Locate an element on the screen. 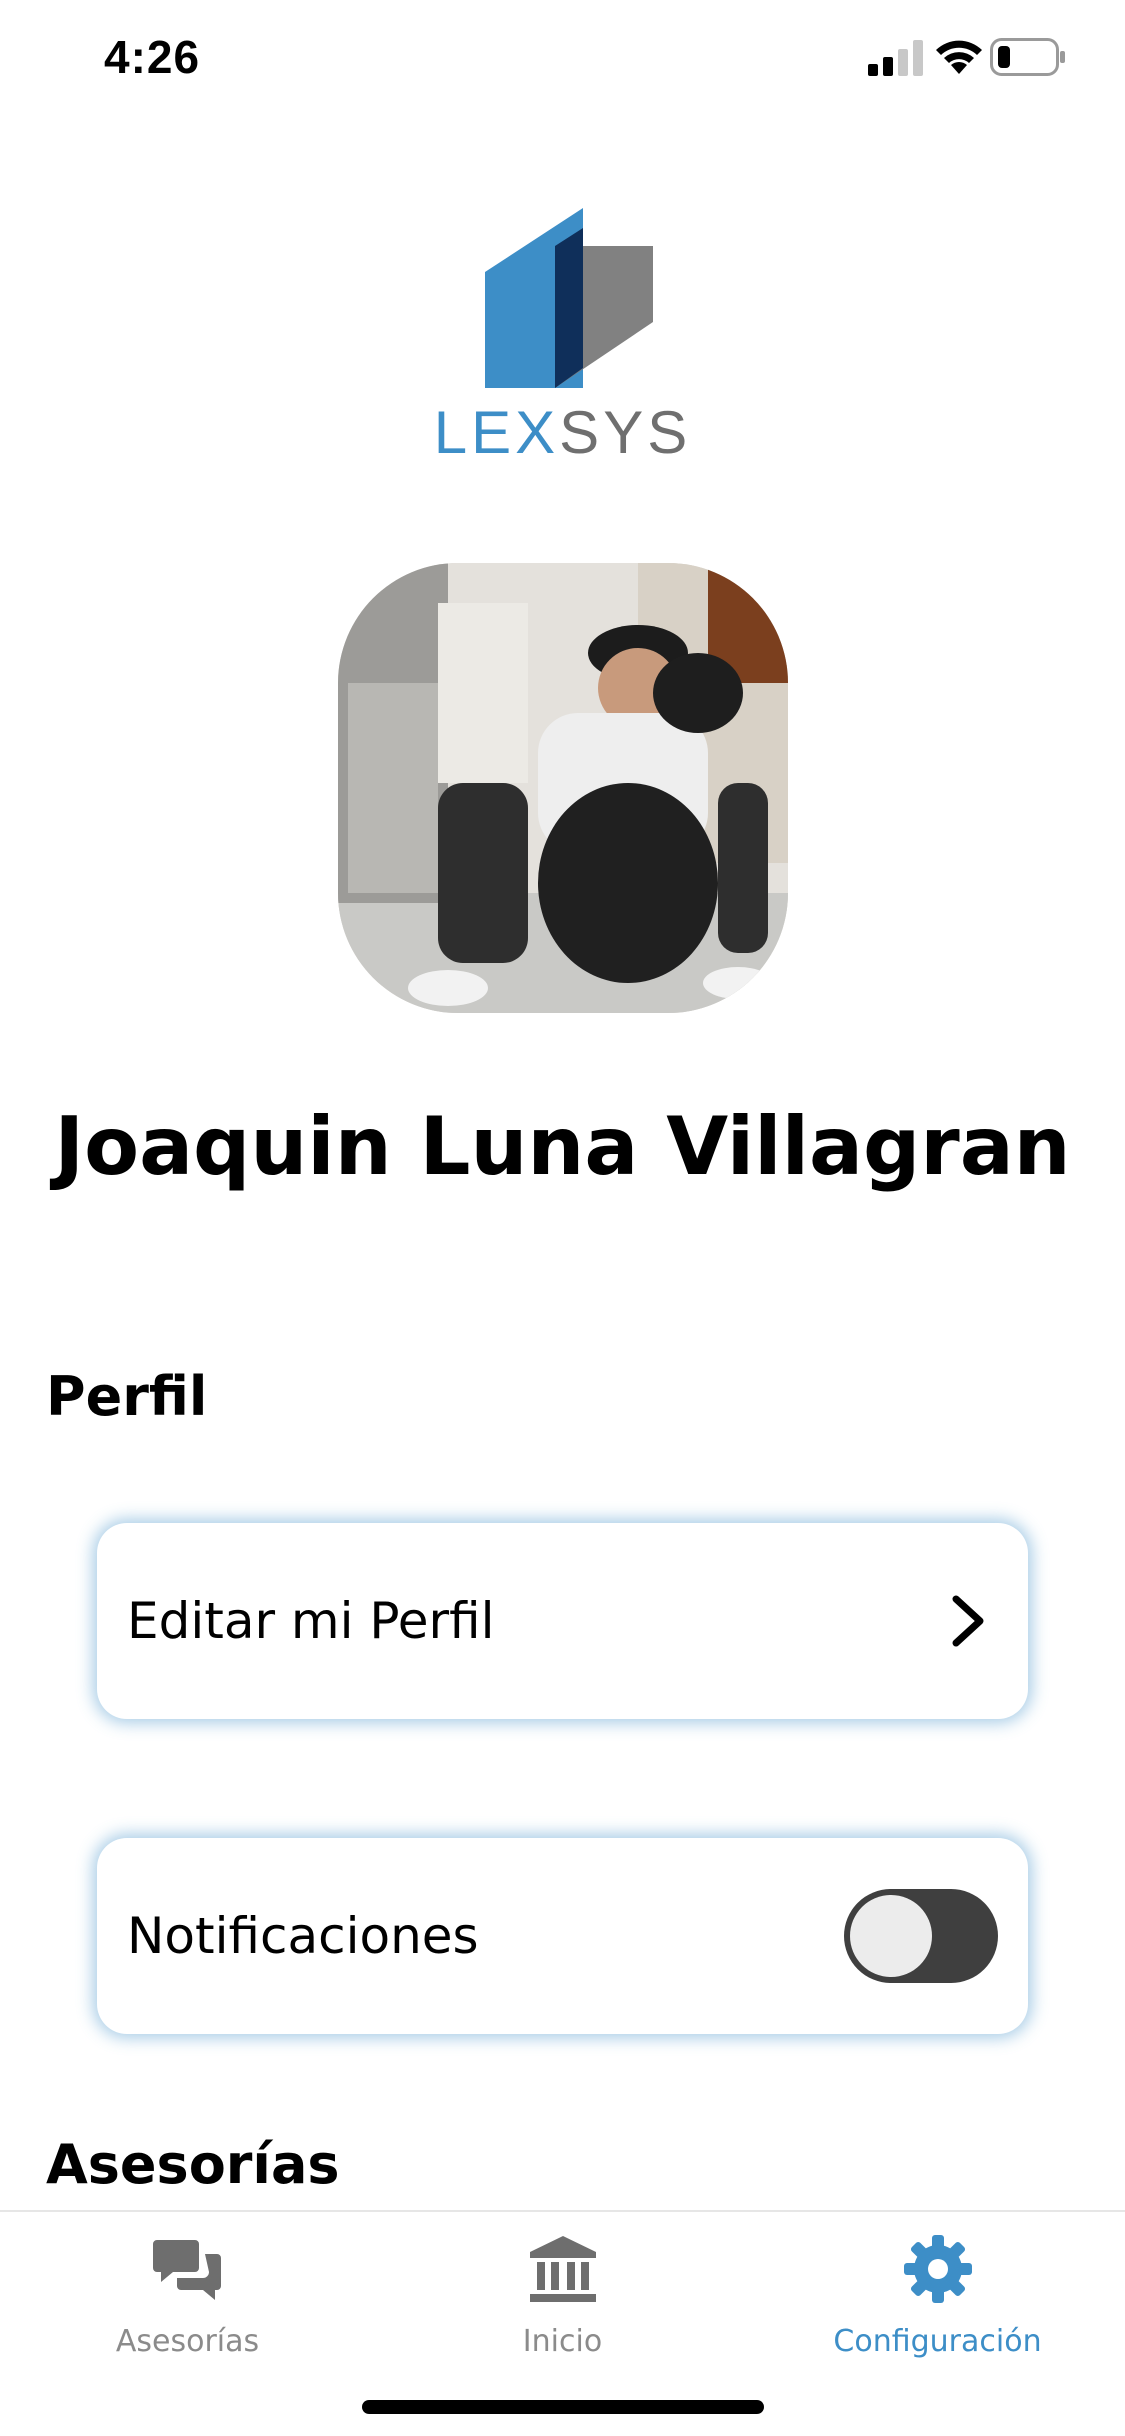 The image size is (1125, 2436). section-title-asesorias: Asesorías is located at coordinates (193, 2164).